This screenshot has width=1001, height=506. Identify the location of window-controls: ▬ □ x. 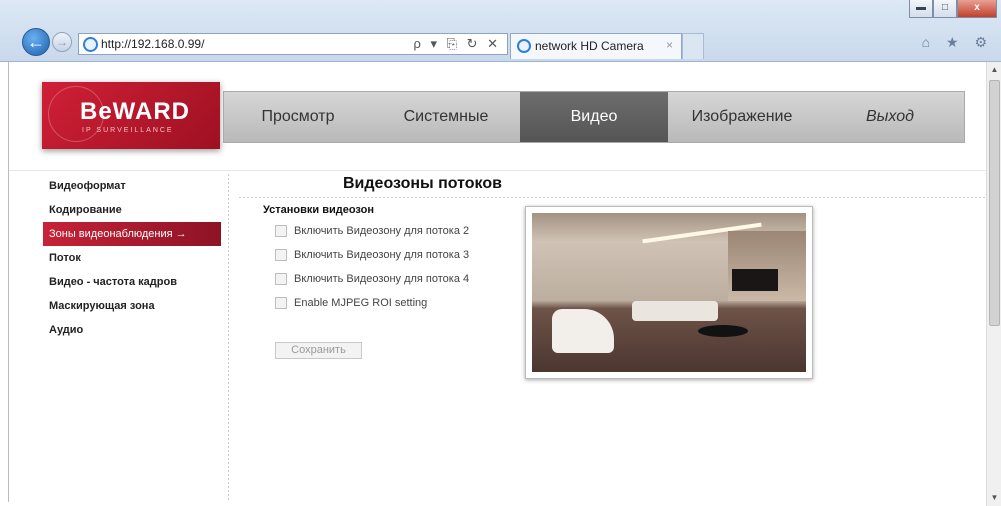
(953, 9).